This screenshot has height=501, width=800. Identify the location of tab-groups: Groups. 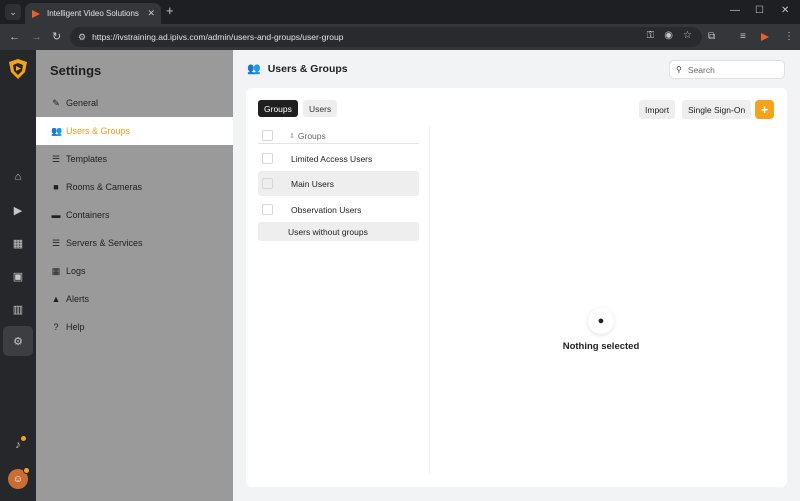
(278, 108).